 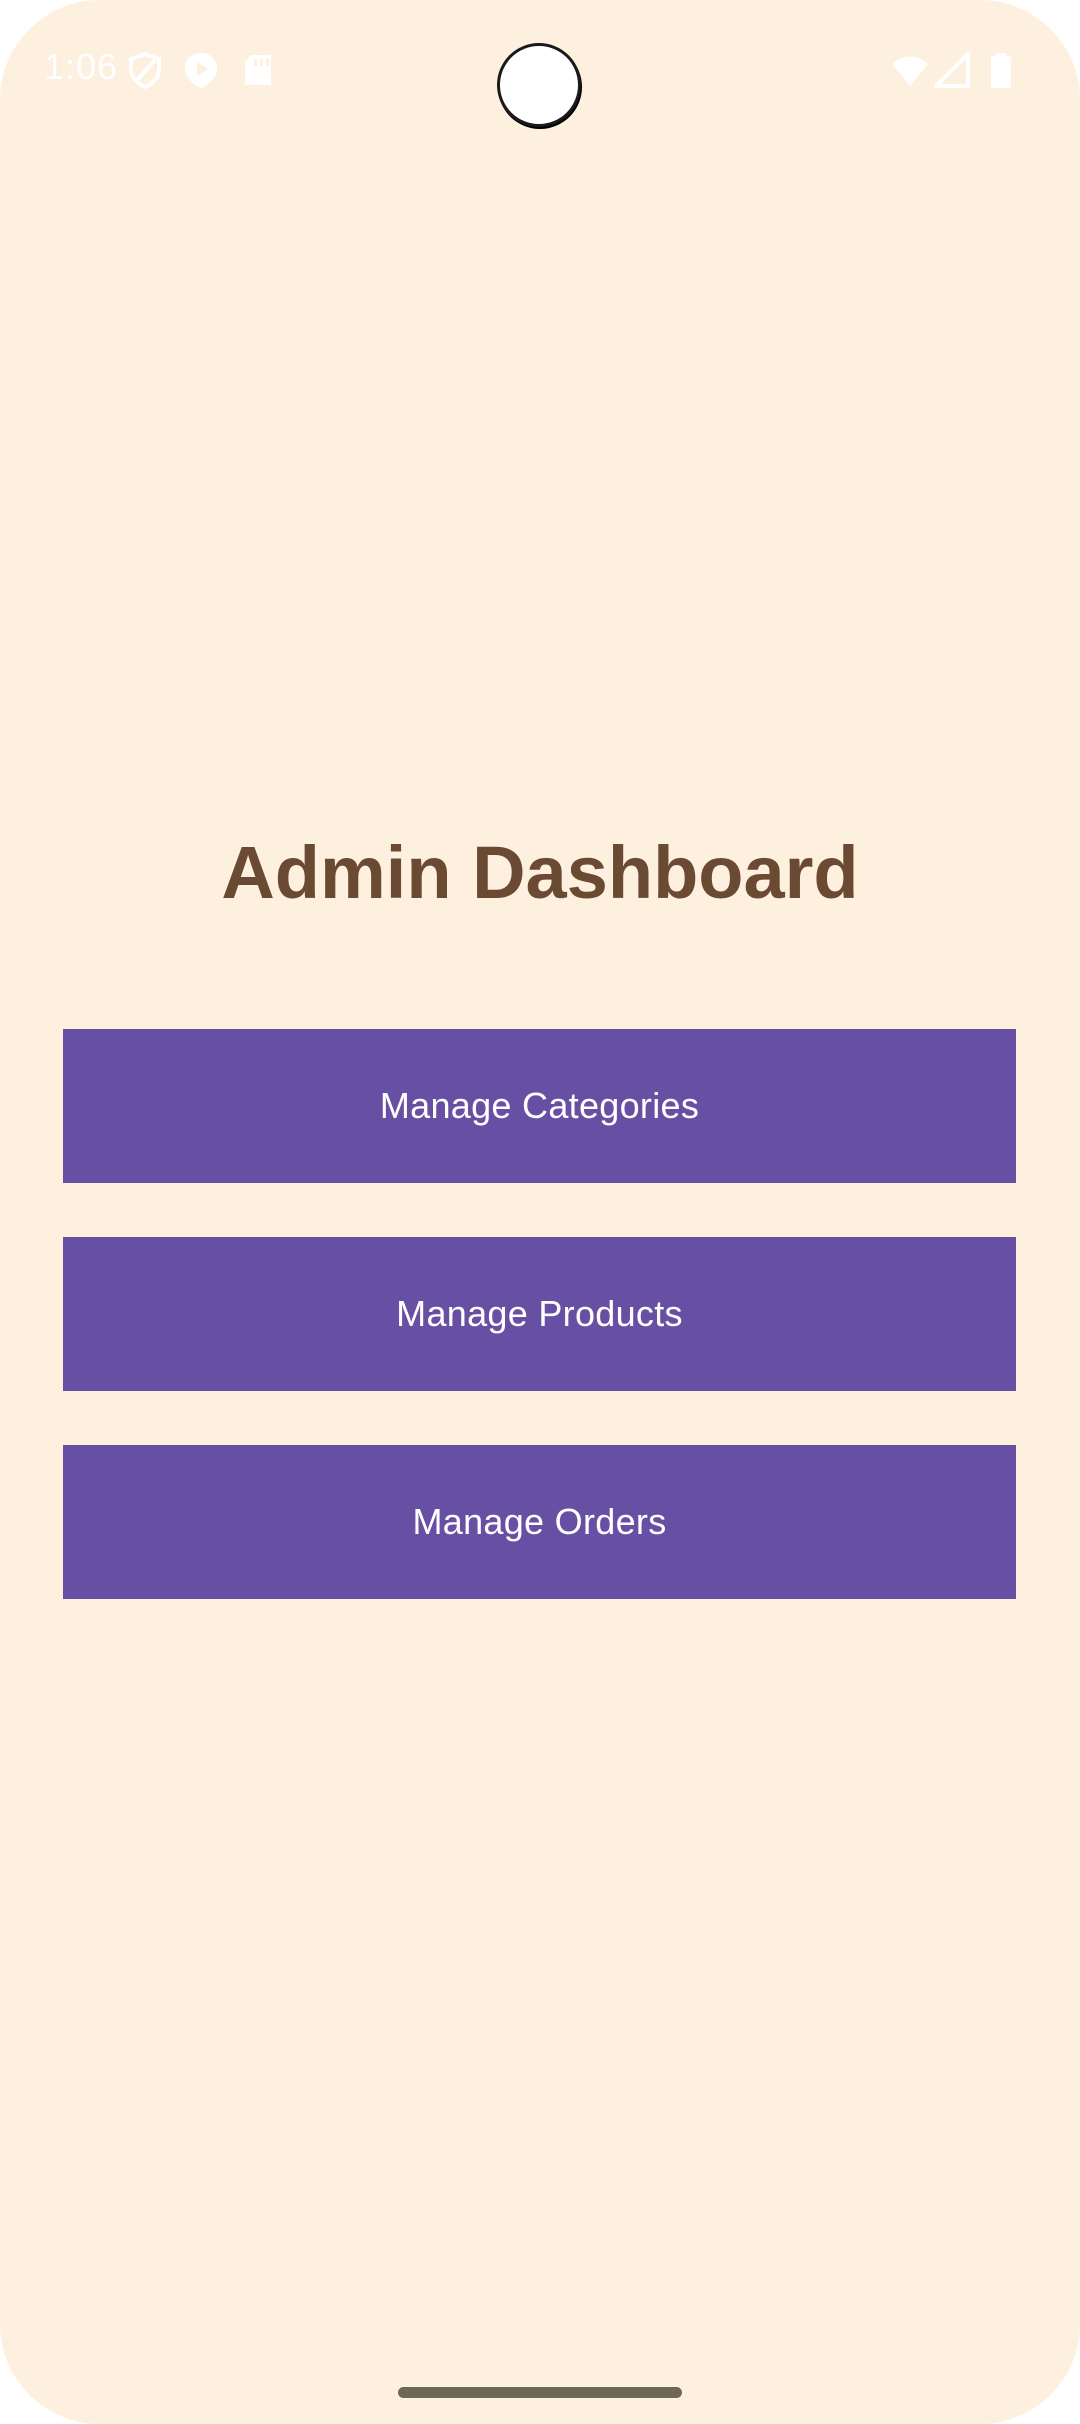 I want to click on manage-orders-button: Manage Orders, so click(x=539, y=1522).